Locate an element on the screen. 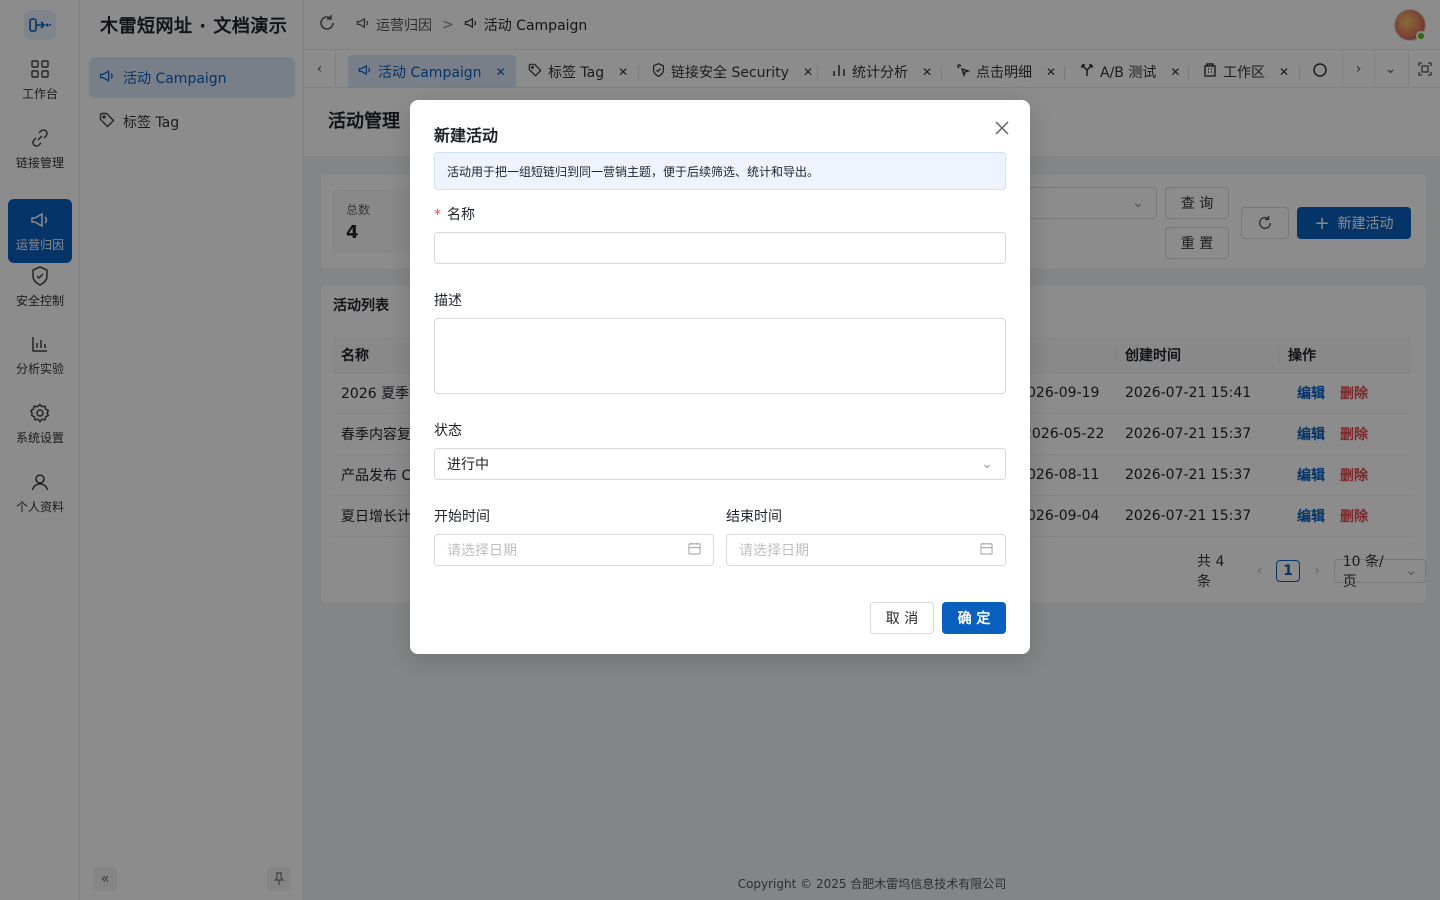 The height and width of the screenshot is (900, 1440). required-mark: * is located at coordinates (437, 215).